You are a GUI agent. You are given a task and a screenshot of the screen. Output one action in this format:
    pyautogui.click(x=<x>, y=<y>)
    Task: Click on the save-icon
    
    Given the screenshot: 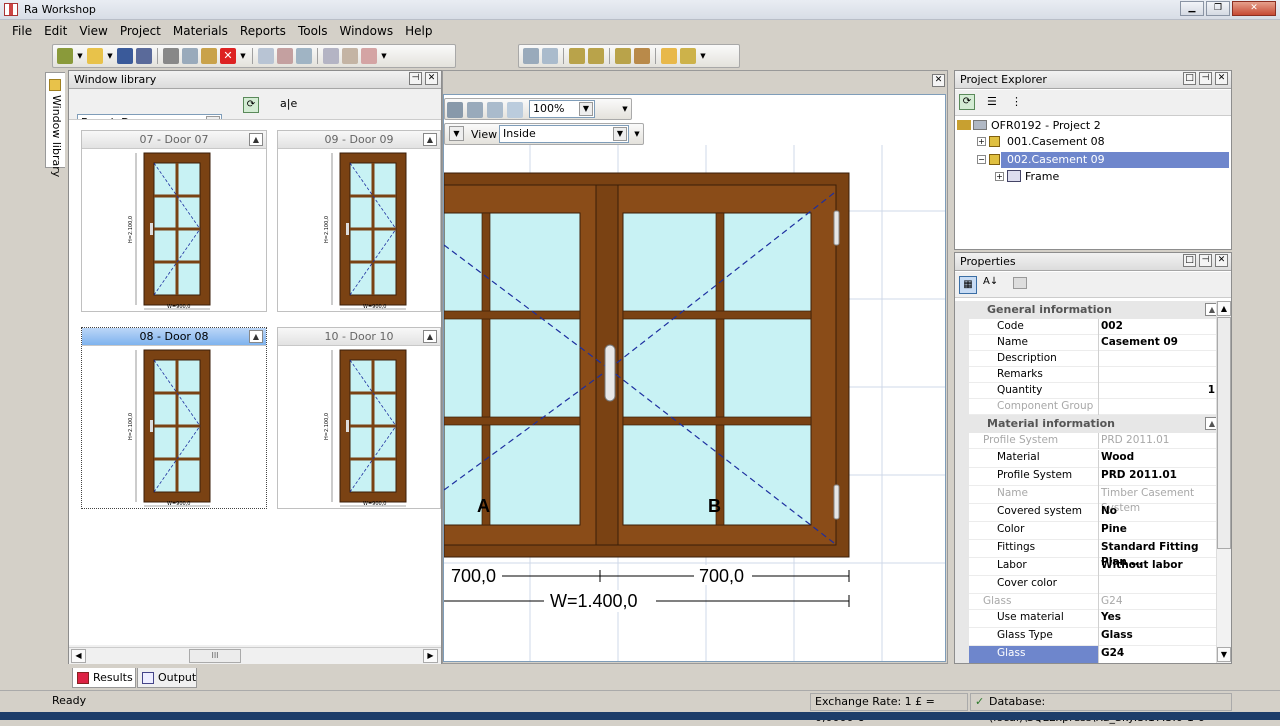 What is the action you would take?
    pyautogui.click(x=125, y=56)
    